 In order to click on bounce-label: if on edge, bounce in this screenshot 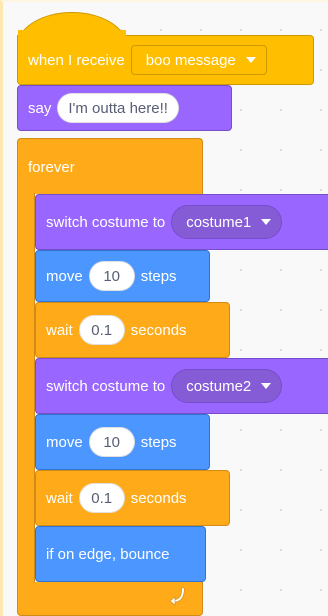, I will do `click(108, 554)`.